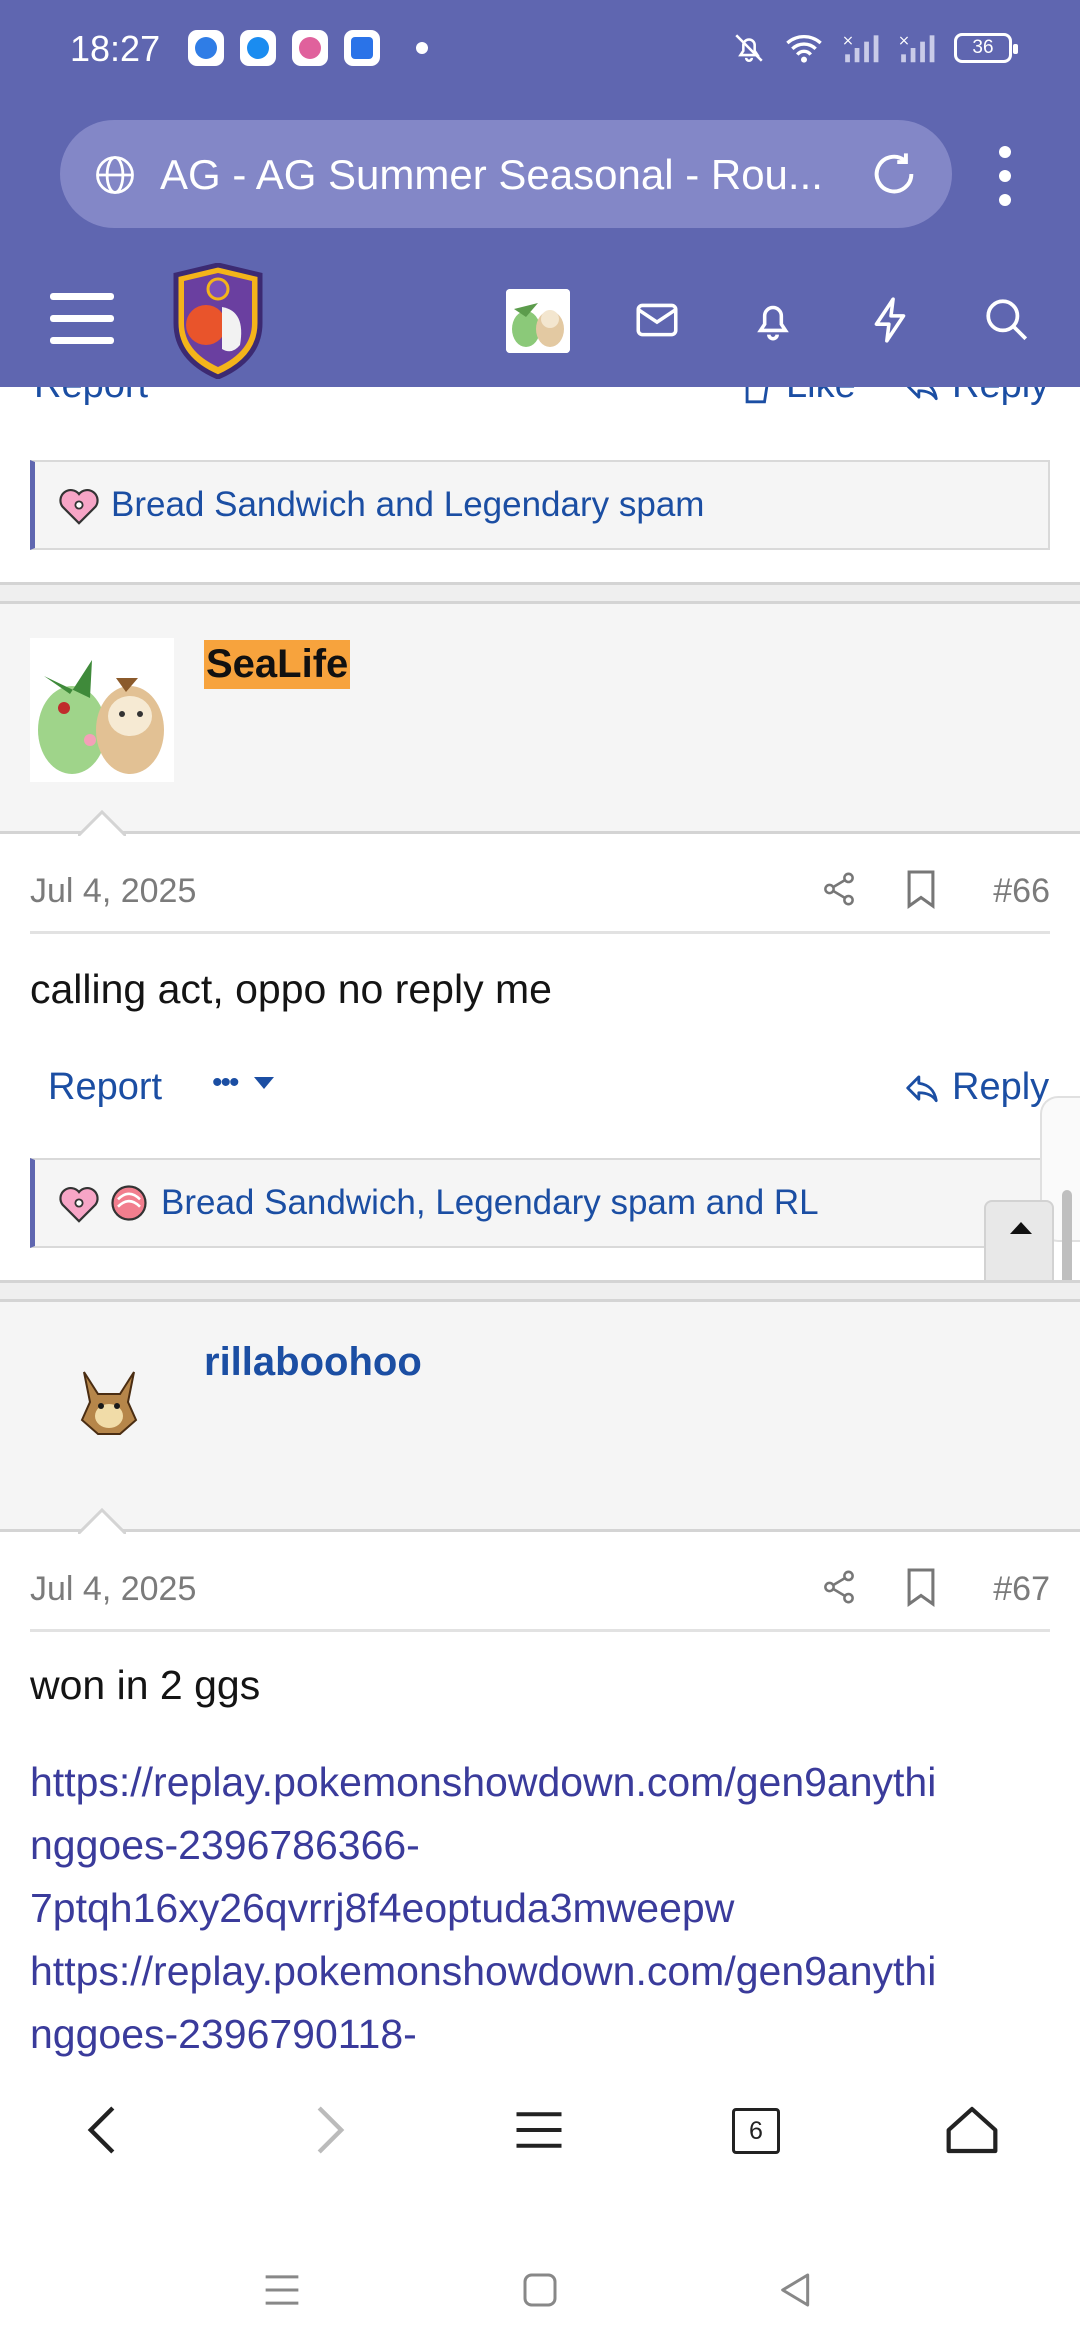 Image resolution: width=1080 pixels, height=2340 pixels. Describe the element at coordinates (1005, 176) in the screenshot. I see `browser-menu-icon` at that location.